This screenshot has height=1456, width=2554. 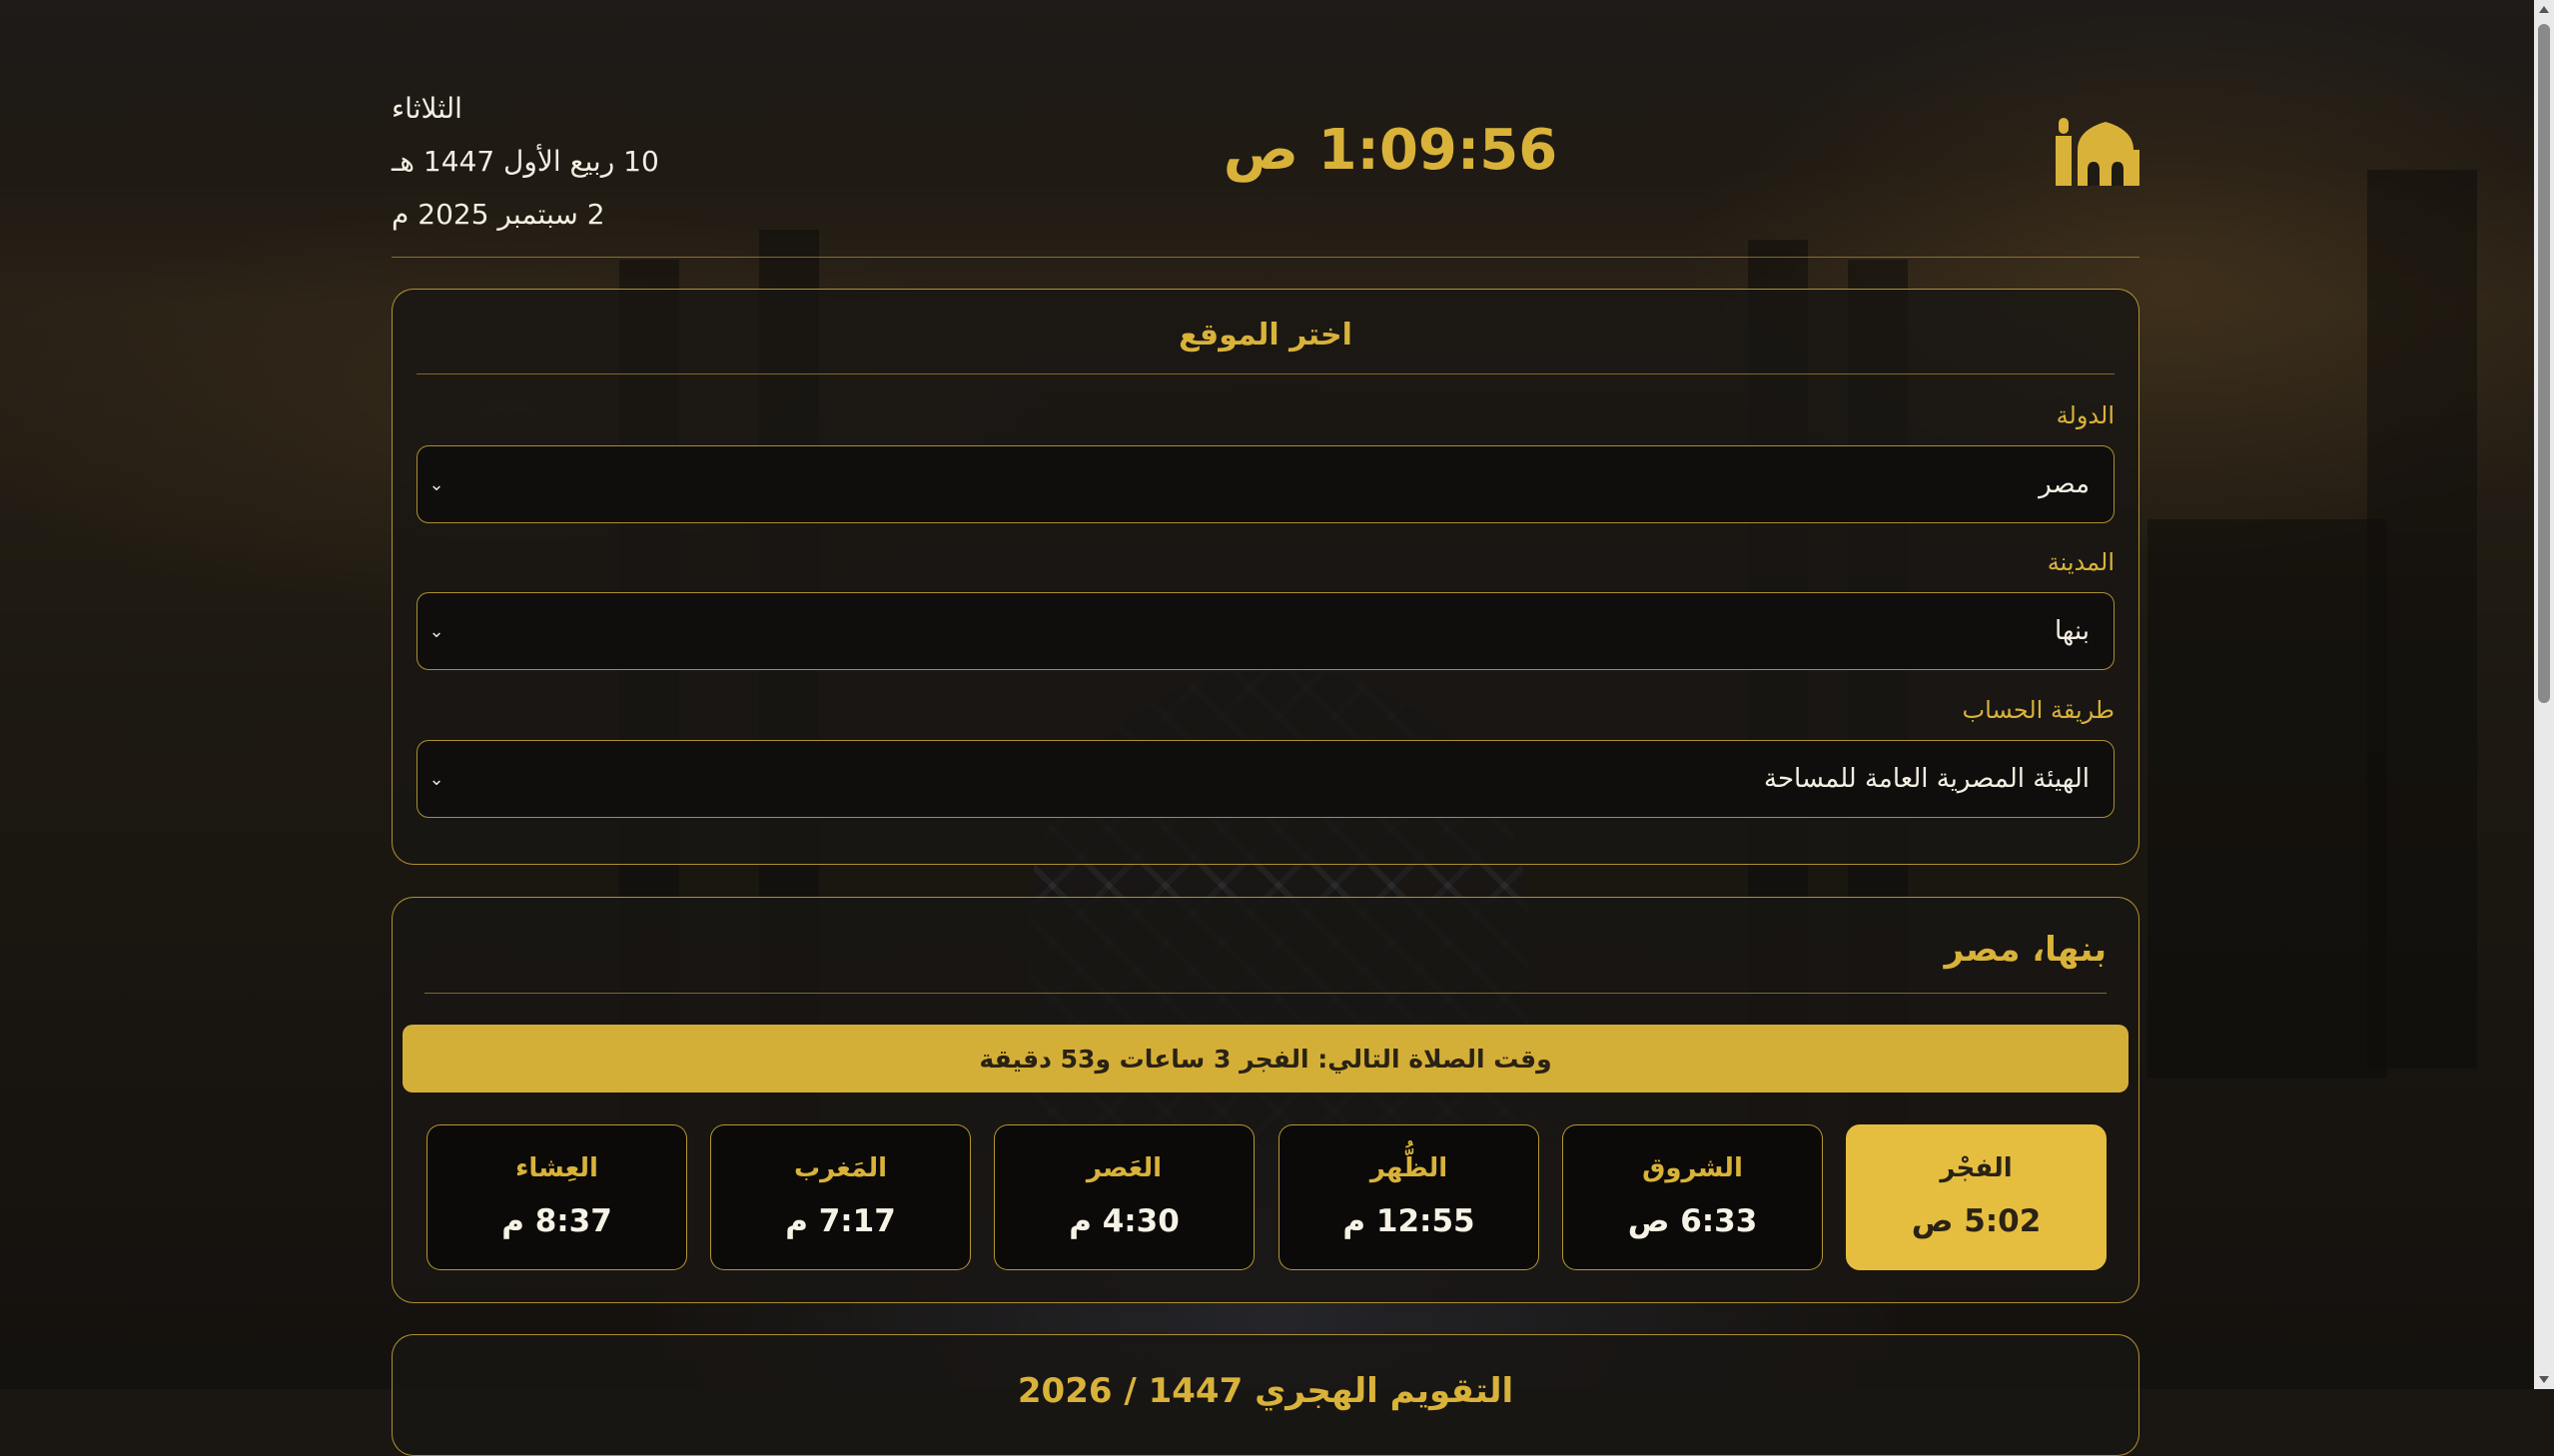 What do you see at coordinates (1124, 1221) in the screenshot?
I see `prayer-time: 4:30 م` at bounding box center [1124, 1221].